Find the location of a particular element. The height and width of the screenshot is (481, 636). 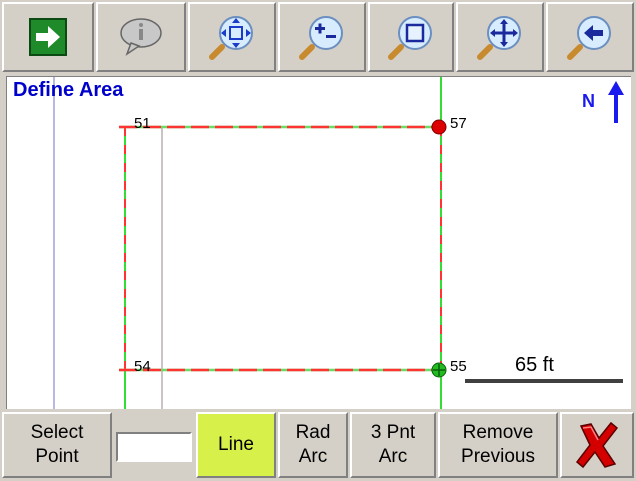

zoom-previous-icon is located at coordinates (589, 38).